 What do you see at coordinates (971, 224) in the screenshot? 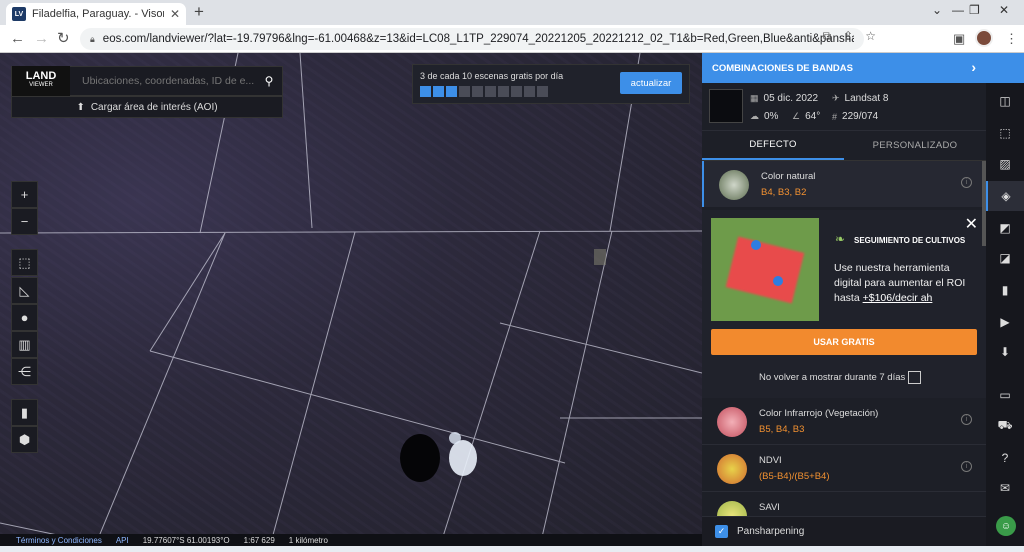
I see `close-promo-icon: ✕` at bounding box center [971, 224].